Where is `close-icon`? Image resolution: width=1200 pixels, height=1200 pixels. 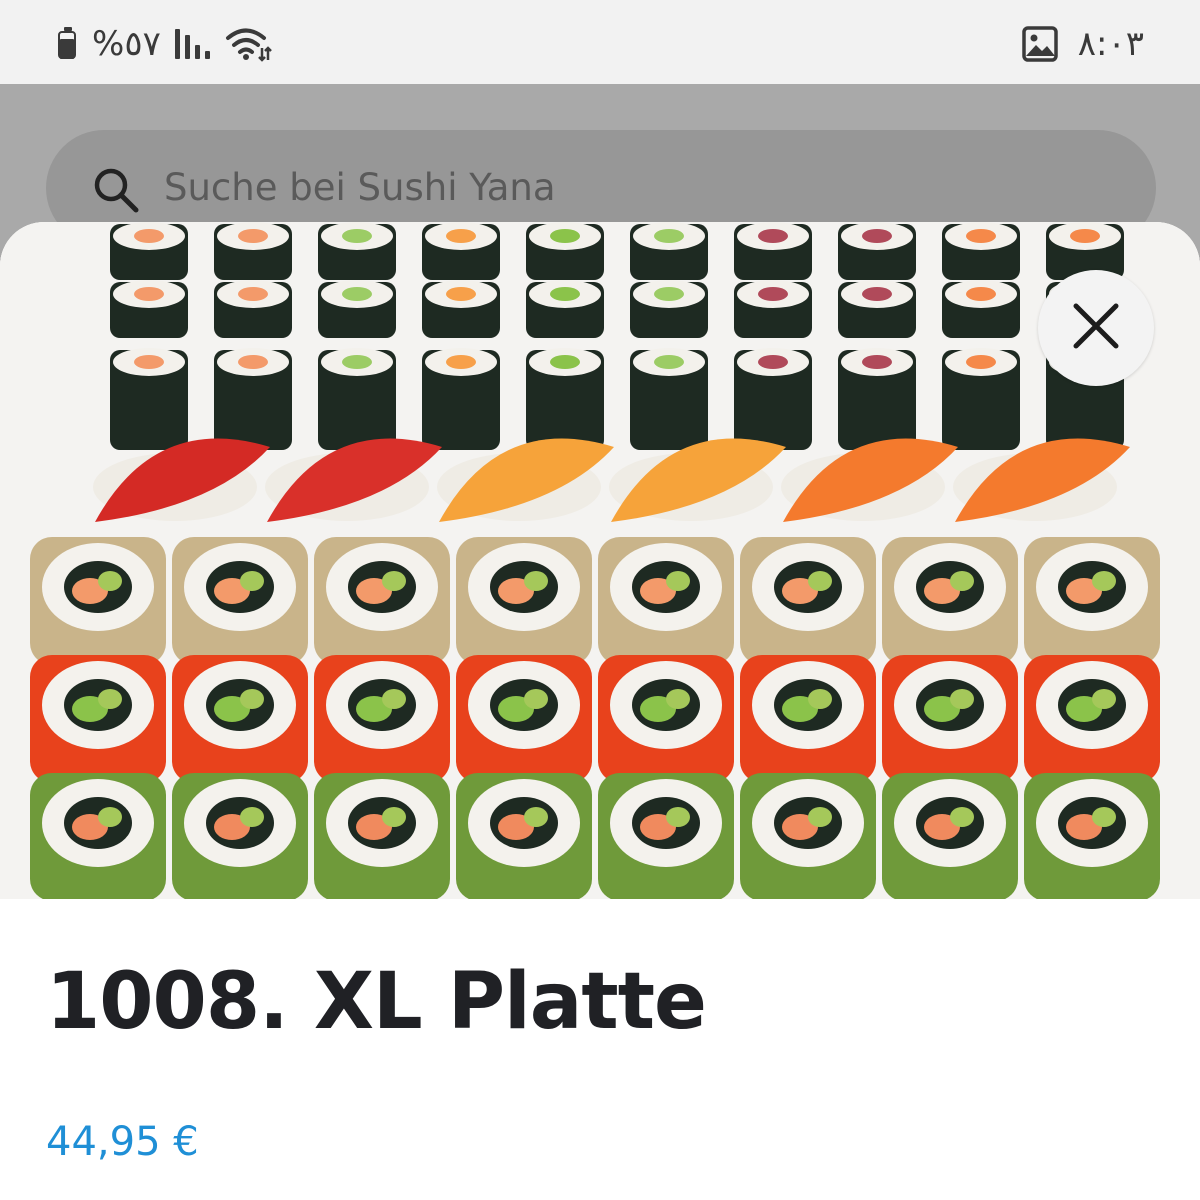
close-icon is located at coordinates (1096, 328).